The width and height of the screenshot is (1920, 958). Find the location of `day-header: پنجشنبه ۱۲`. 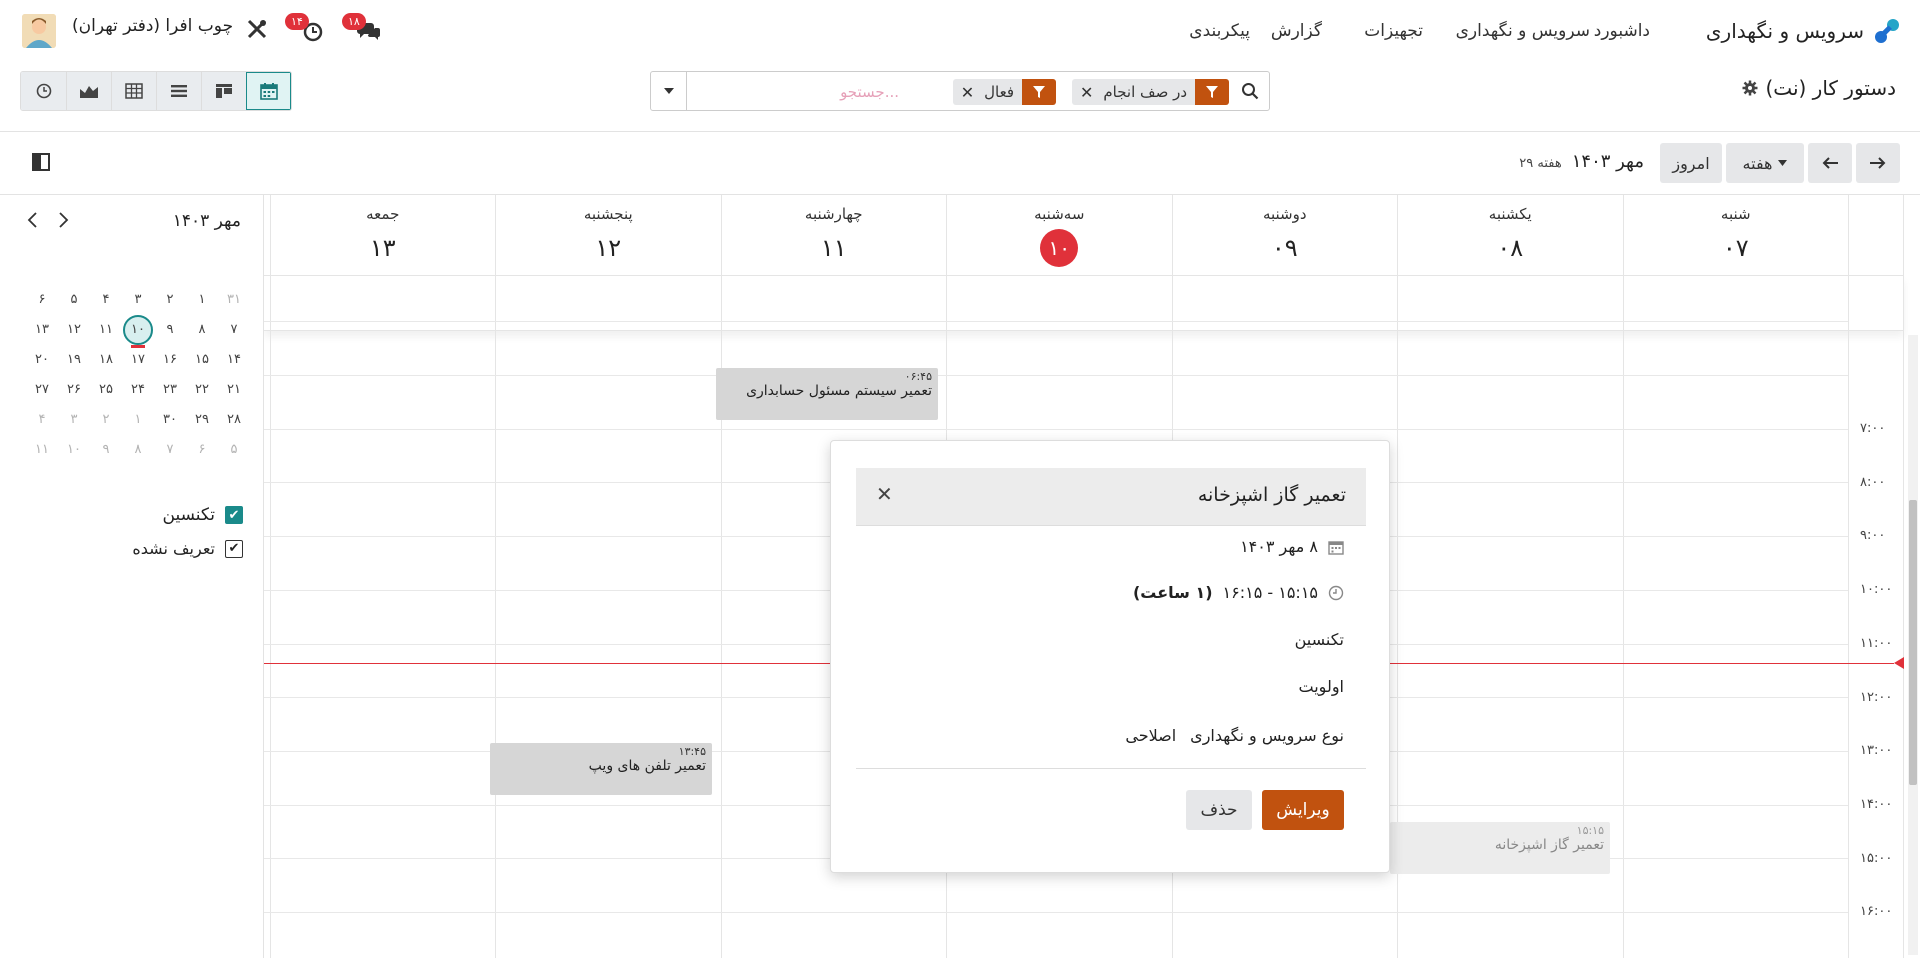

day-header: پنجشنبه ۱۲ is located at coordinates (608, 235).